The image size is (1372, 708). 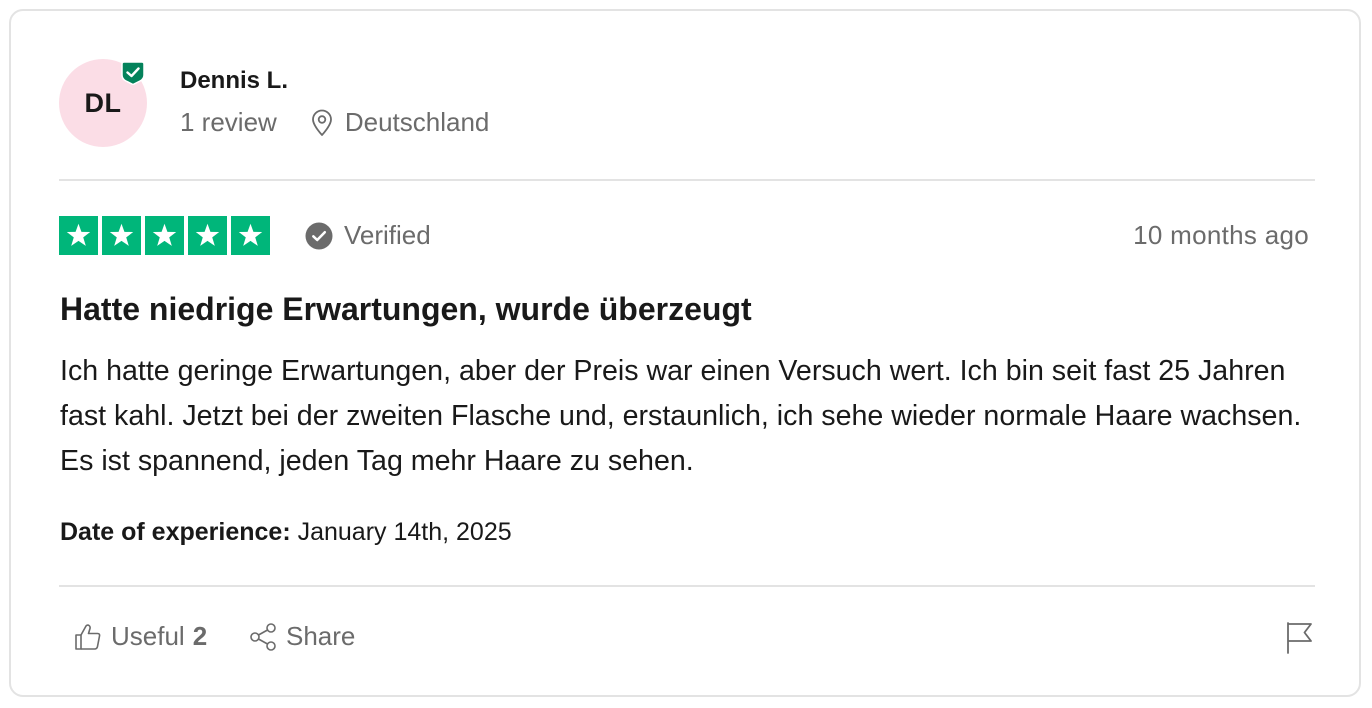 I want to click on share-label: Share, so click(x=321, y=636).